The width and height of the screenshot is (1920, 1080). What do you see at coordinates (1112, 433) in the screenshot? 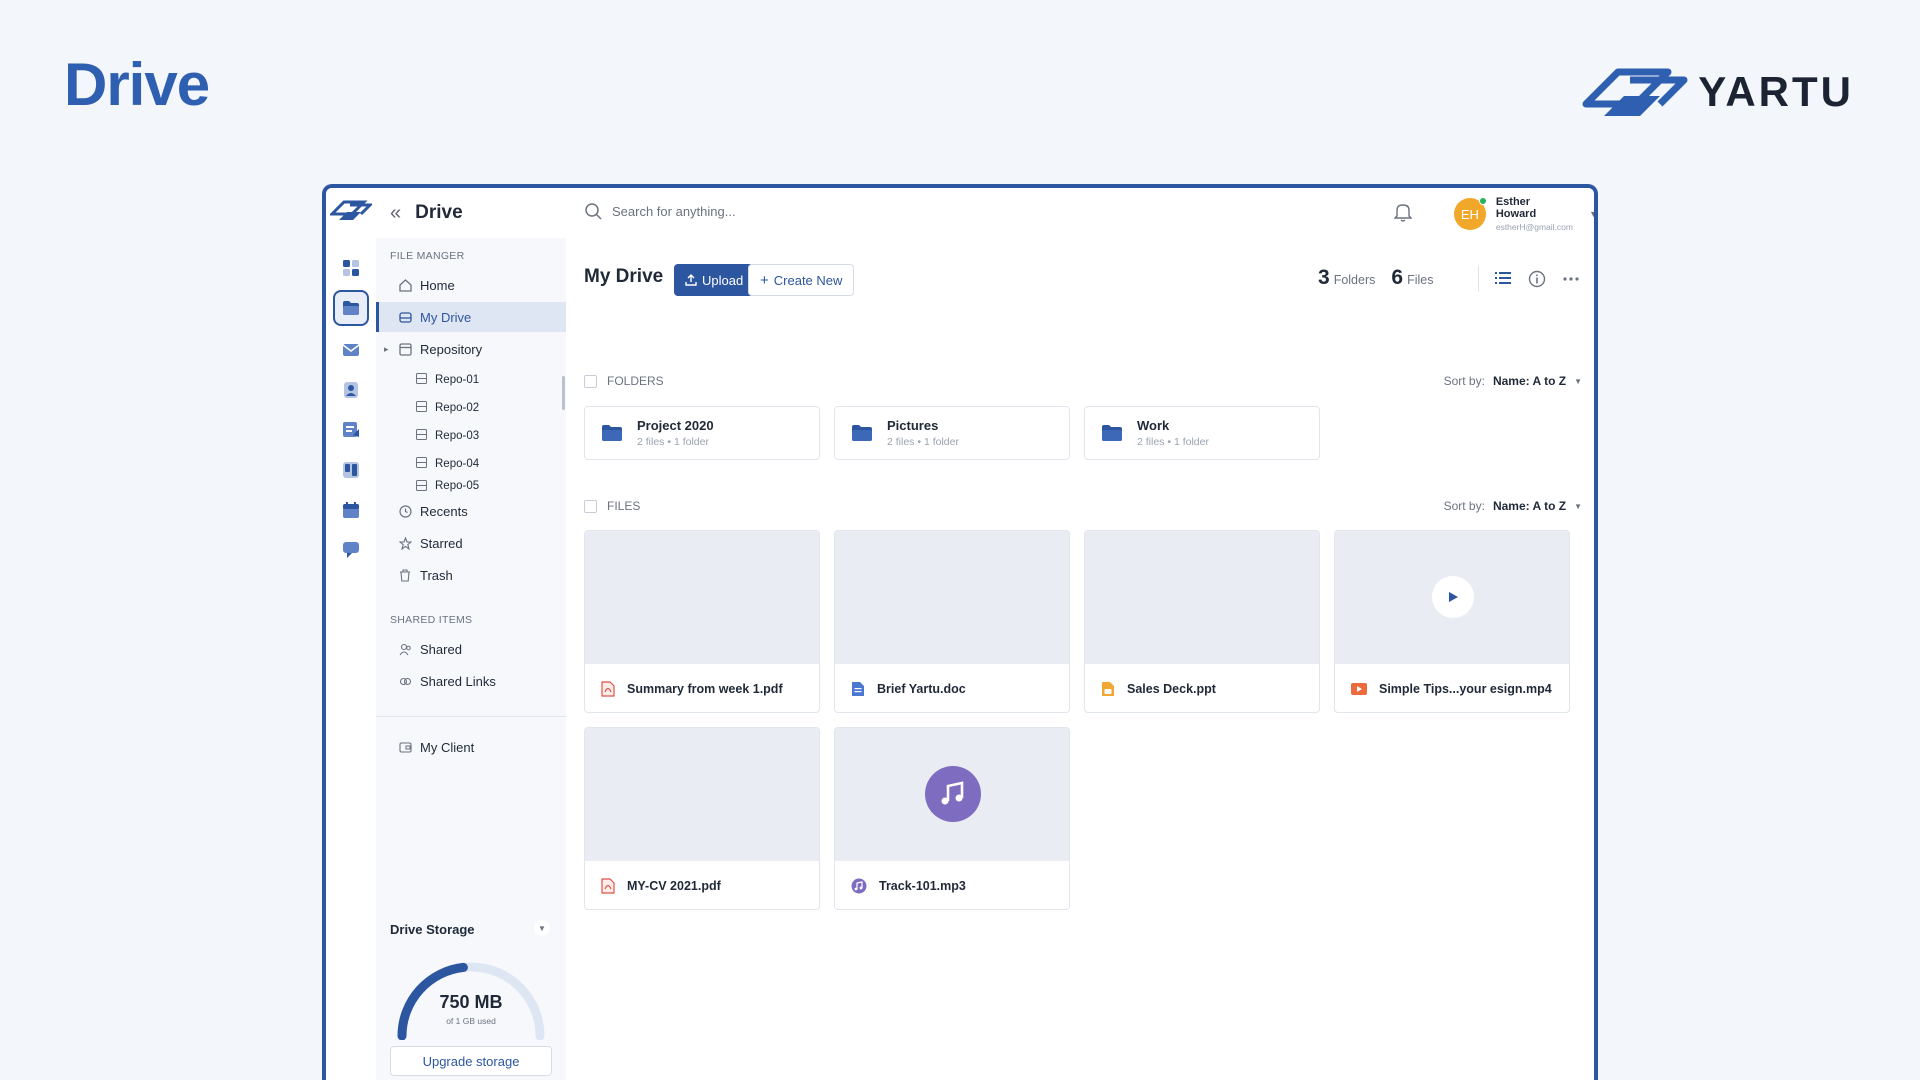
I see `folder-icon` at bounding box center [1112, 433].